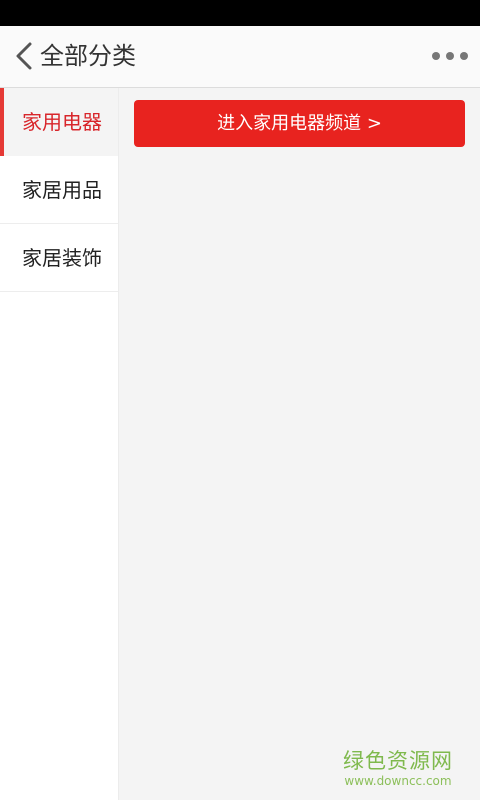 The height and width of the screenshot is (800, 480). I want to click on sidebar-item-home-goods: 家居用品, so click(59, 190).